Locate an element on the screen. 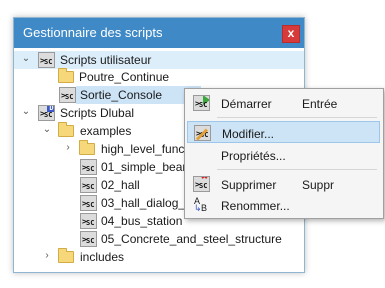 Image resolution: width=385 pixels, height=288 pixels. tree-item-label: Scripts utilisateur is located at coordinates (106, 60).